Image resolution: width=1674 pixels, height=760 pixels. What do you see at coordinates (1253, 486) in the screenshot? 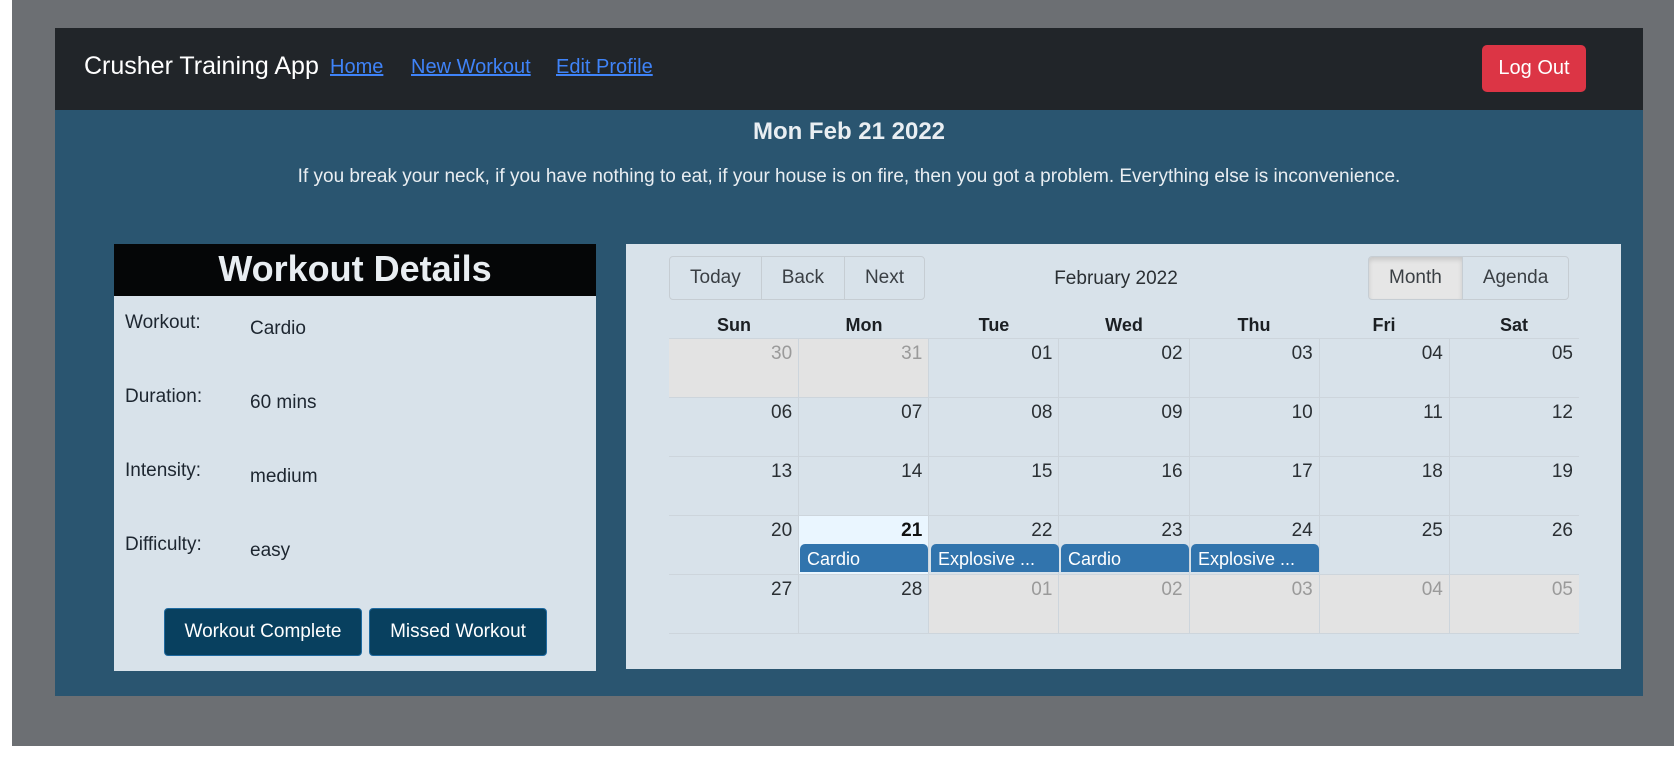
I see `day-cell: 17` at bounding box center [1253, 486].